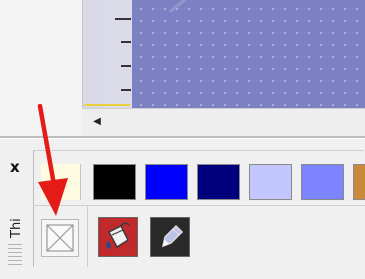  What do you see at coordinates (223, 122) in the screenshot?
I see `horizontal-scrollbar: ◀` at bounding box center [223, 122].